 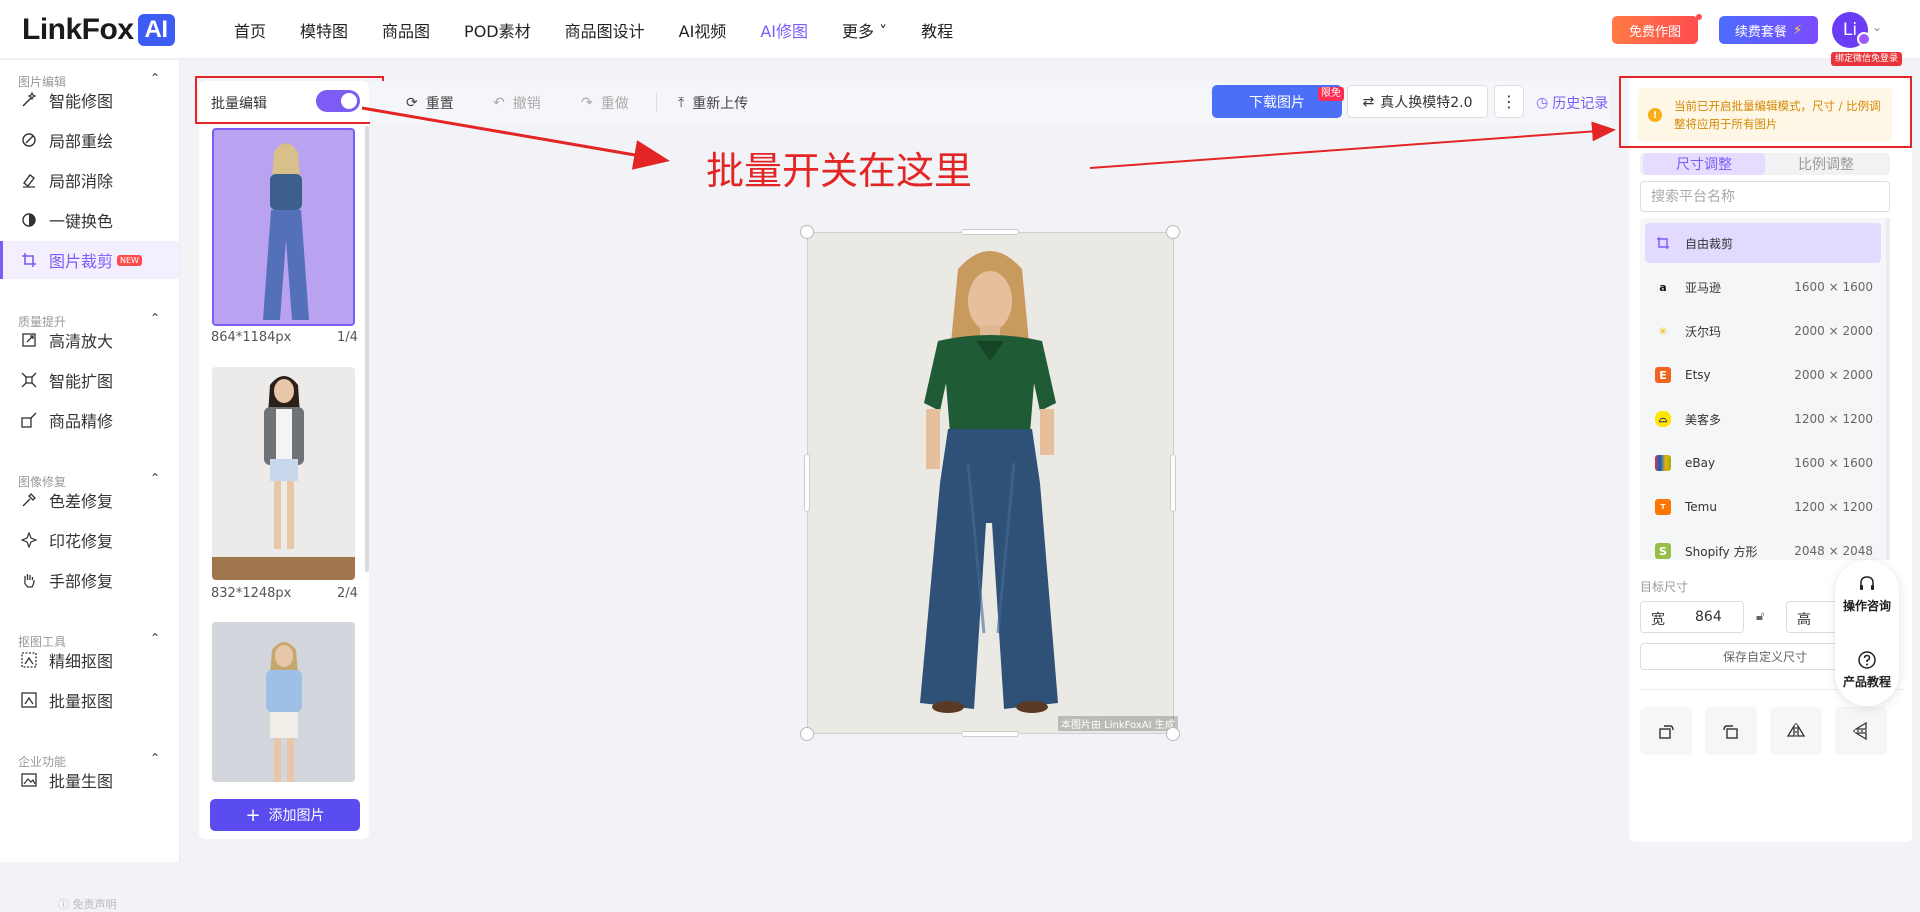 I want to click on disclaimer-link: ⓘ 免责声明, so click(x=87, y=904).